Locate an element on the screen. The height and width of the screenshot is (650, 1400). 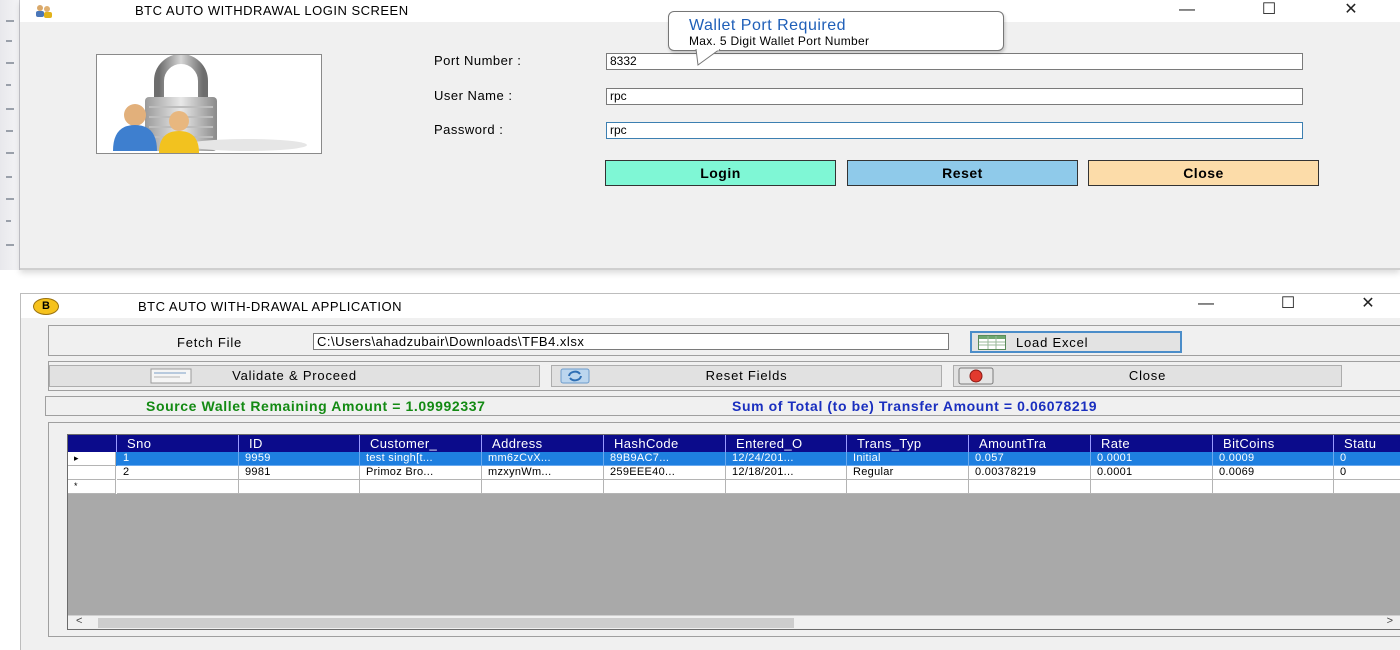
cell-bitcoins: 0.0009 is located at coordinates (1273, 459).